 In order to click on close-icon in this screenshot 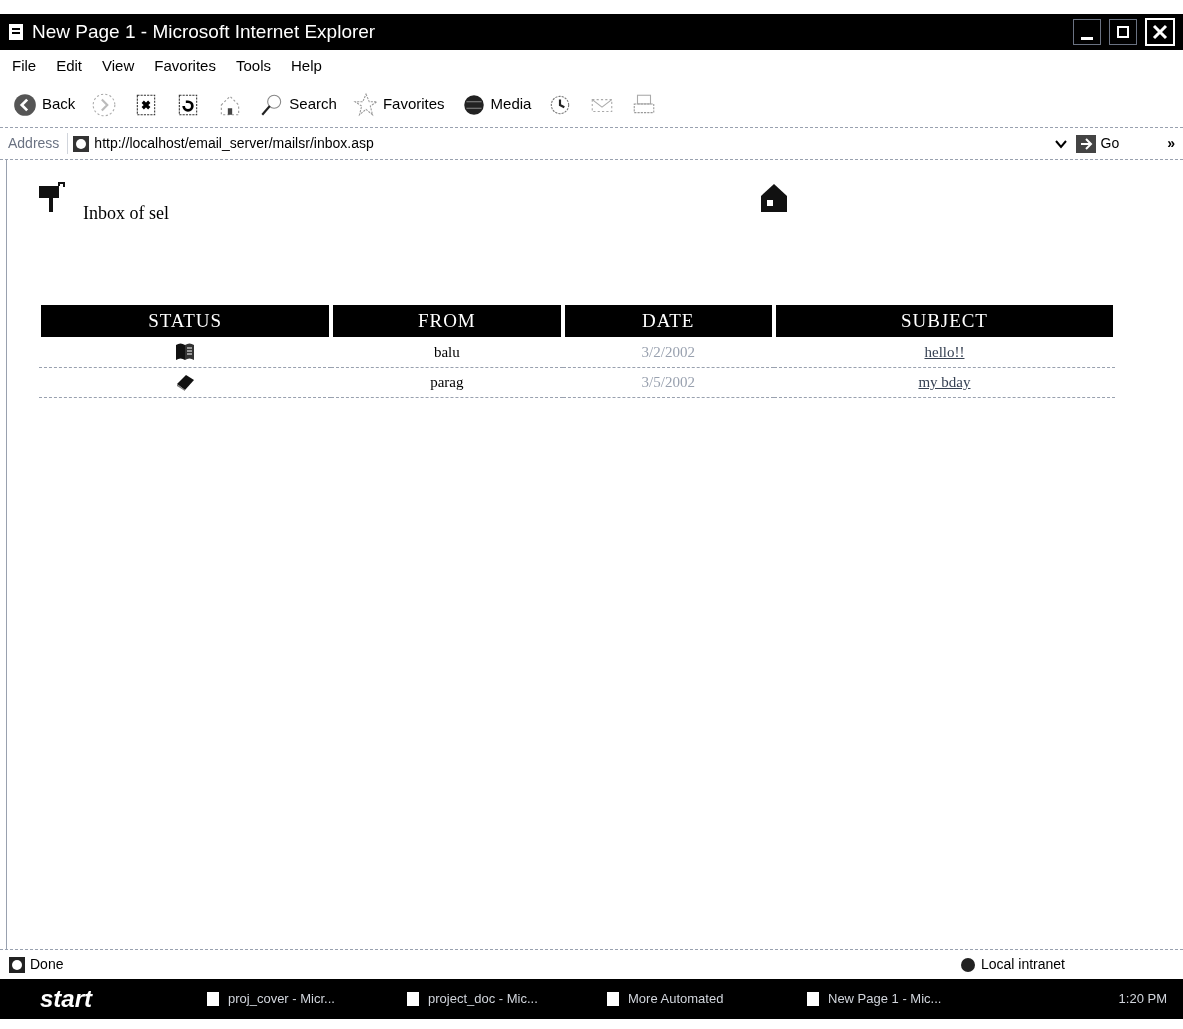, I will do `click(1160, 32)`.